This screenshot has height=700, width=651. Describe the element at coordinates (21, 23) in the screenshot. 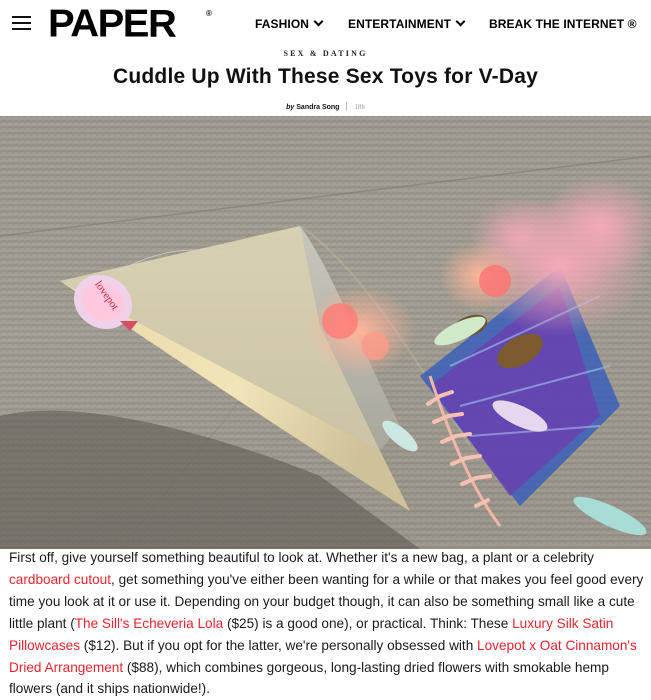

I see `menu-icon` at that location.